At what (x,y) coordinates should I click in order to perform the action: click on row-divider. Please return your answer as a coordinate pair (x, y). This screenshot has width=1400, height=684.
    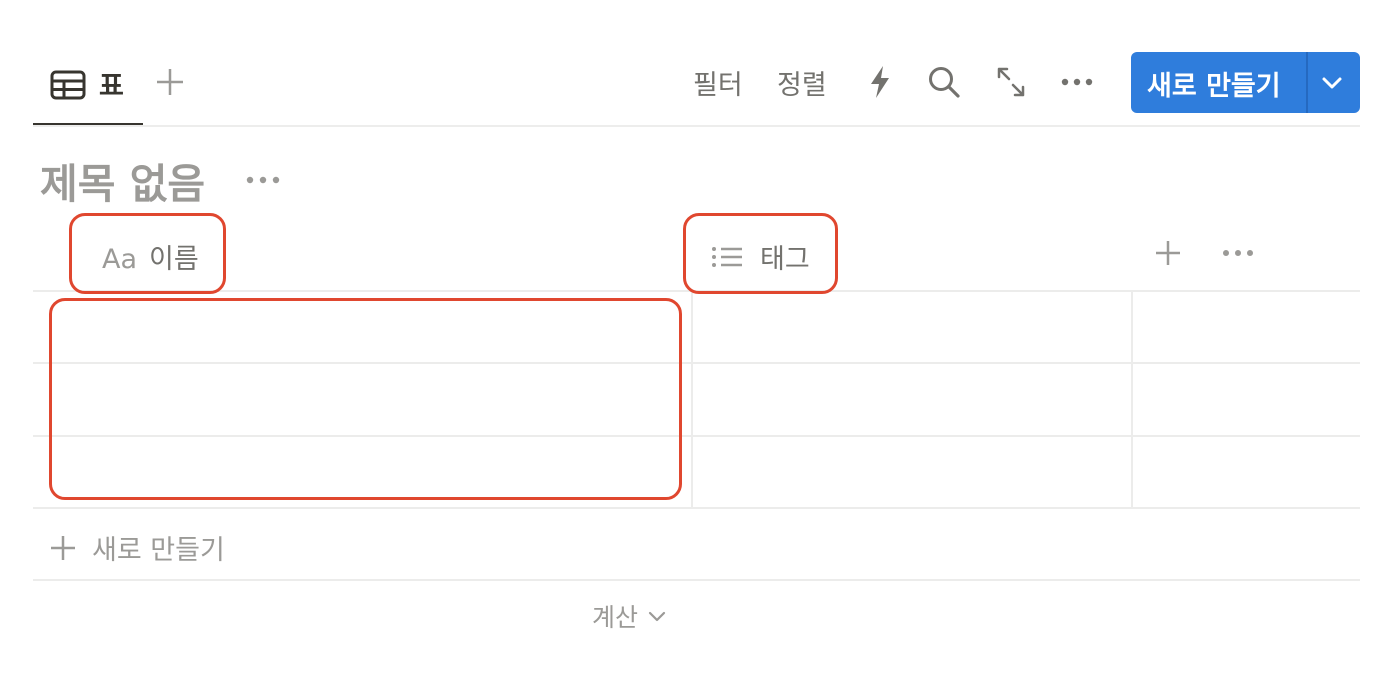
    Looking at the image, I should click on (696, 508).